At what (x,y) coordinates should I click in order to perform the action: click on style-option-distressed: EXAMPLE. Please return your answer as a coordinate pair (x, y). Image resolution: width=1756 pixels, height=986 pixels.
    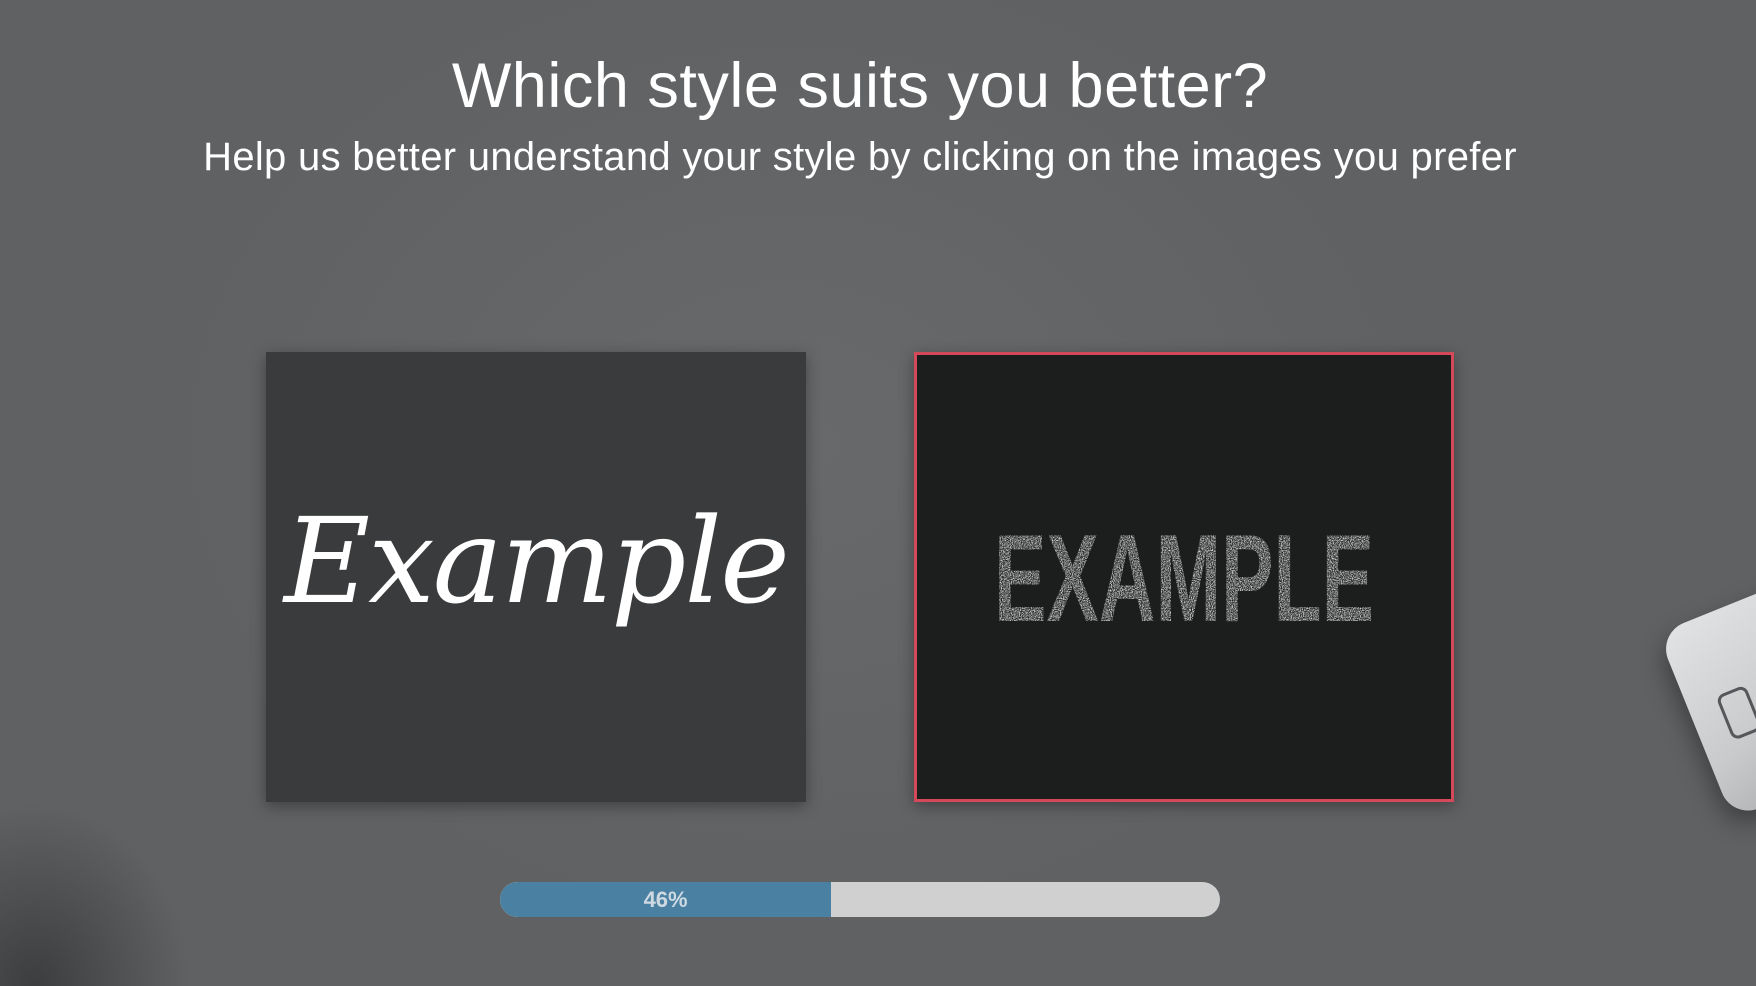
    Looking at the image, I should click on (1184, 577).